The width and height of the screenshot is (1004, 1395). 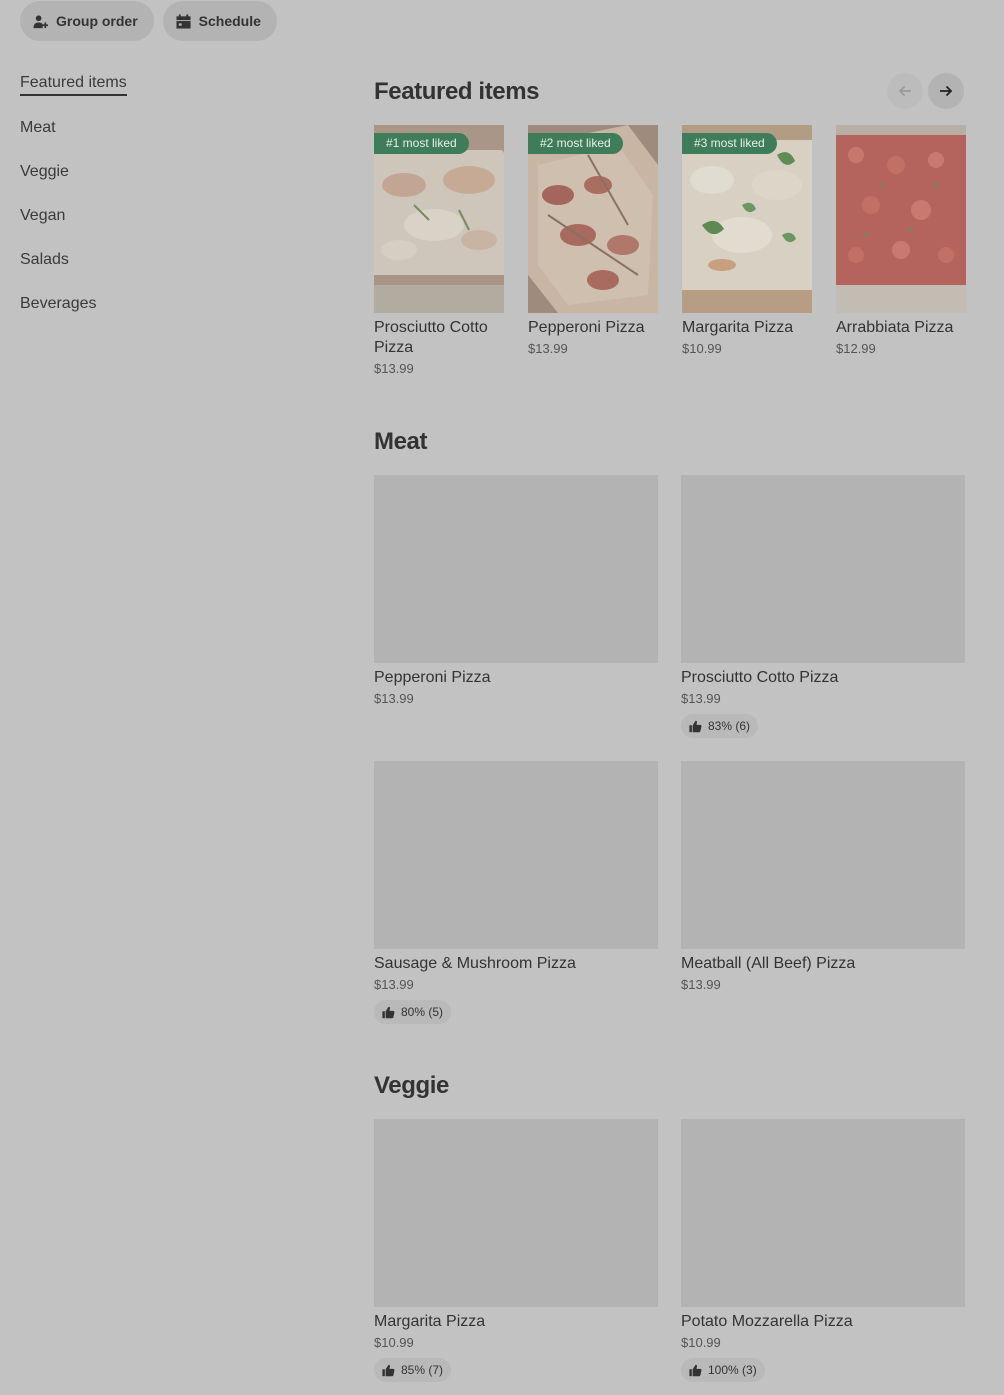 What do you see at coordinates (768, 963) in the screenshot?
I see `item-name: Meatball (All Beef) Pizza` at bounding box center [768, 963].